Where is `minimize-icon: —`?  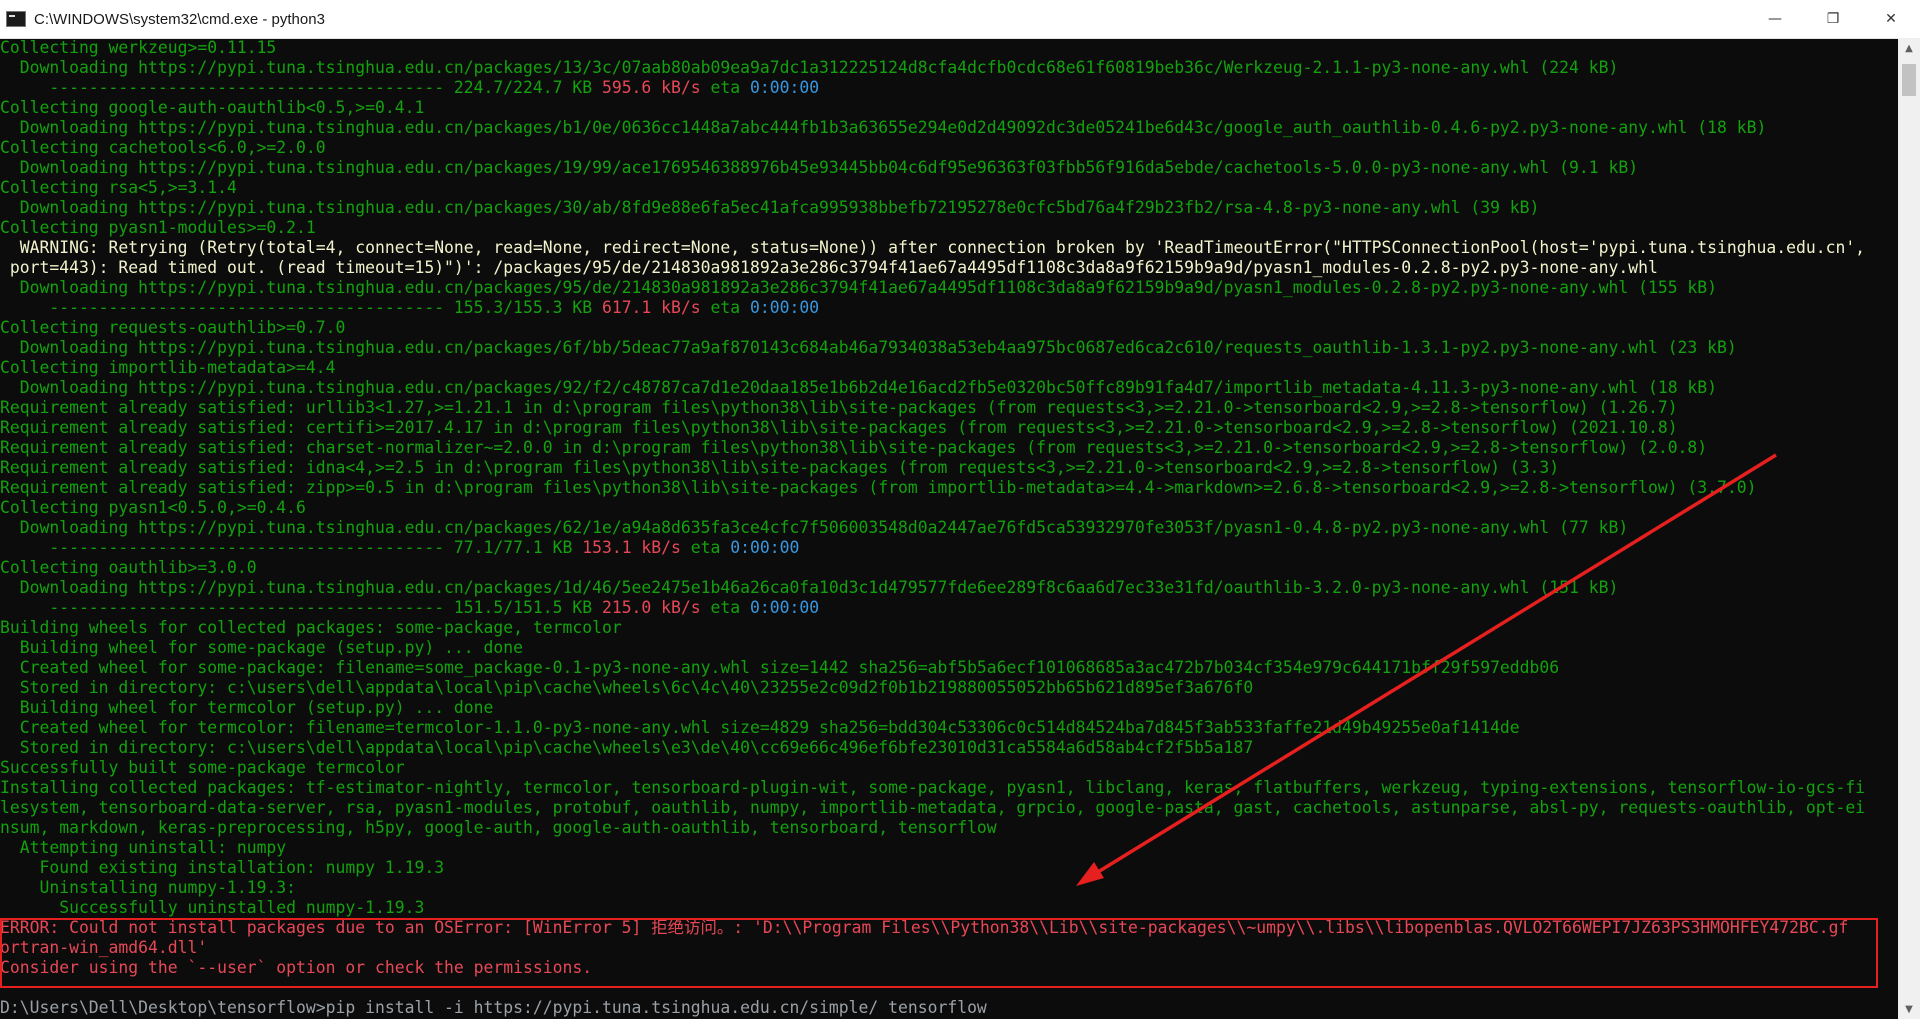 minimize-icon: — is located at coordinates (1775, 19).